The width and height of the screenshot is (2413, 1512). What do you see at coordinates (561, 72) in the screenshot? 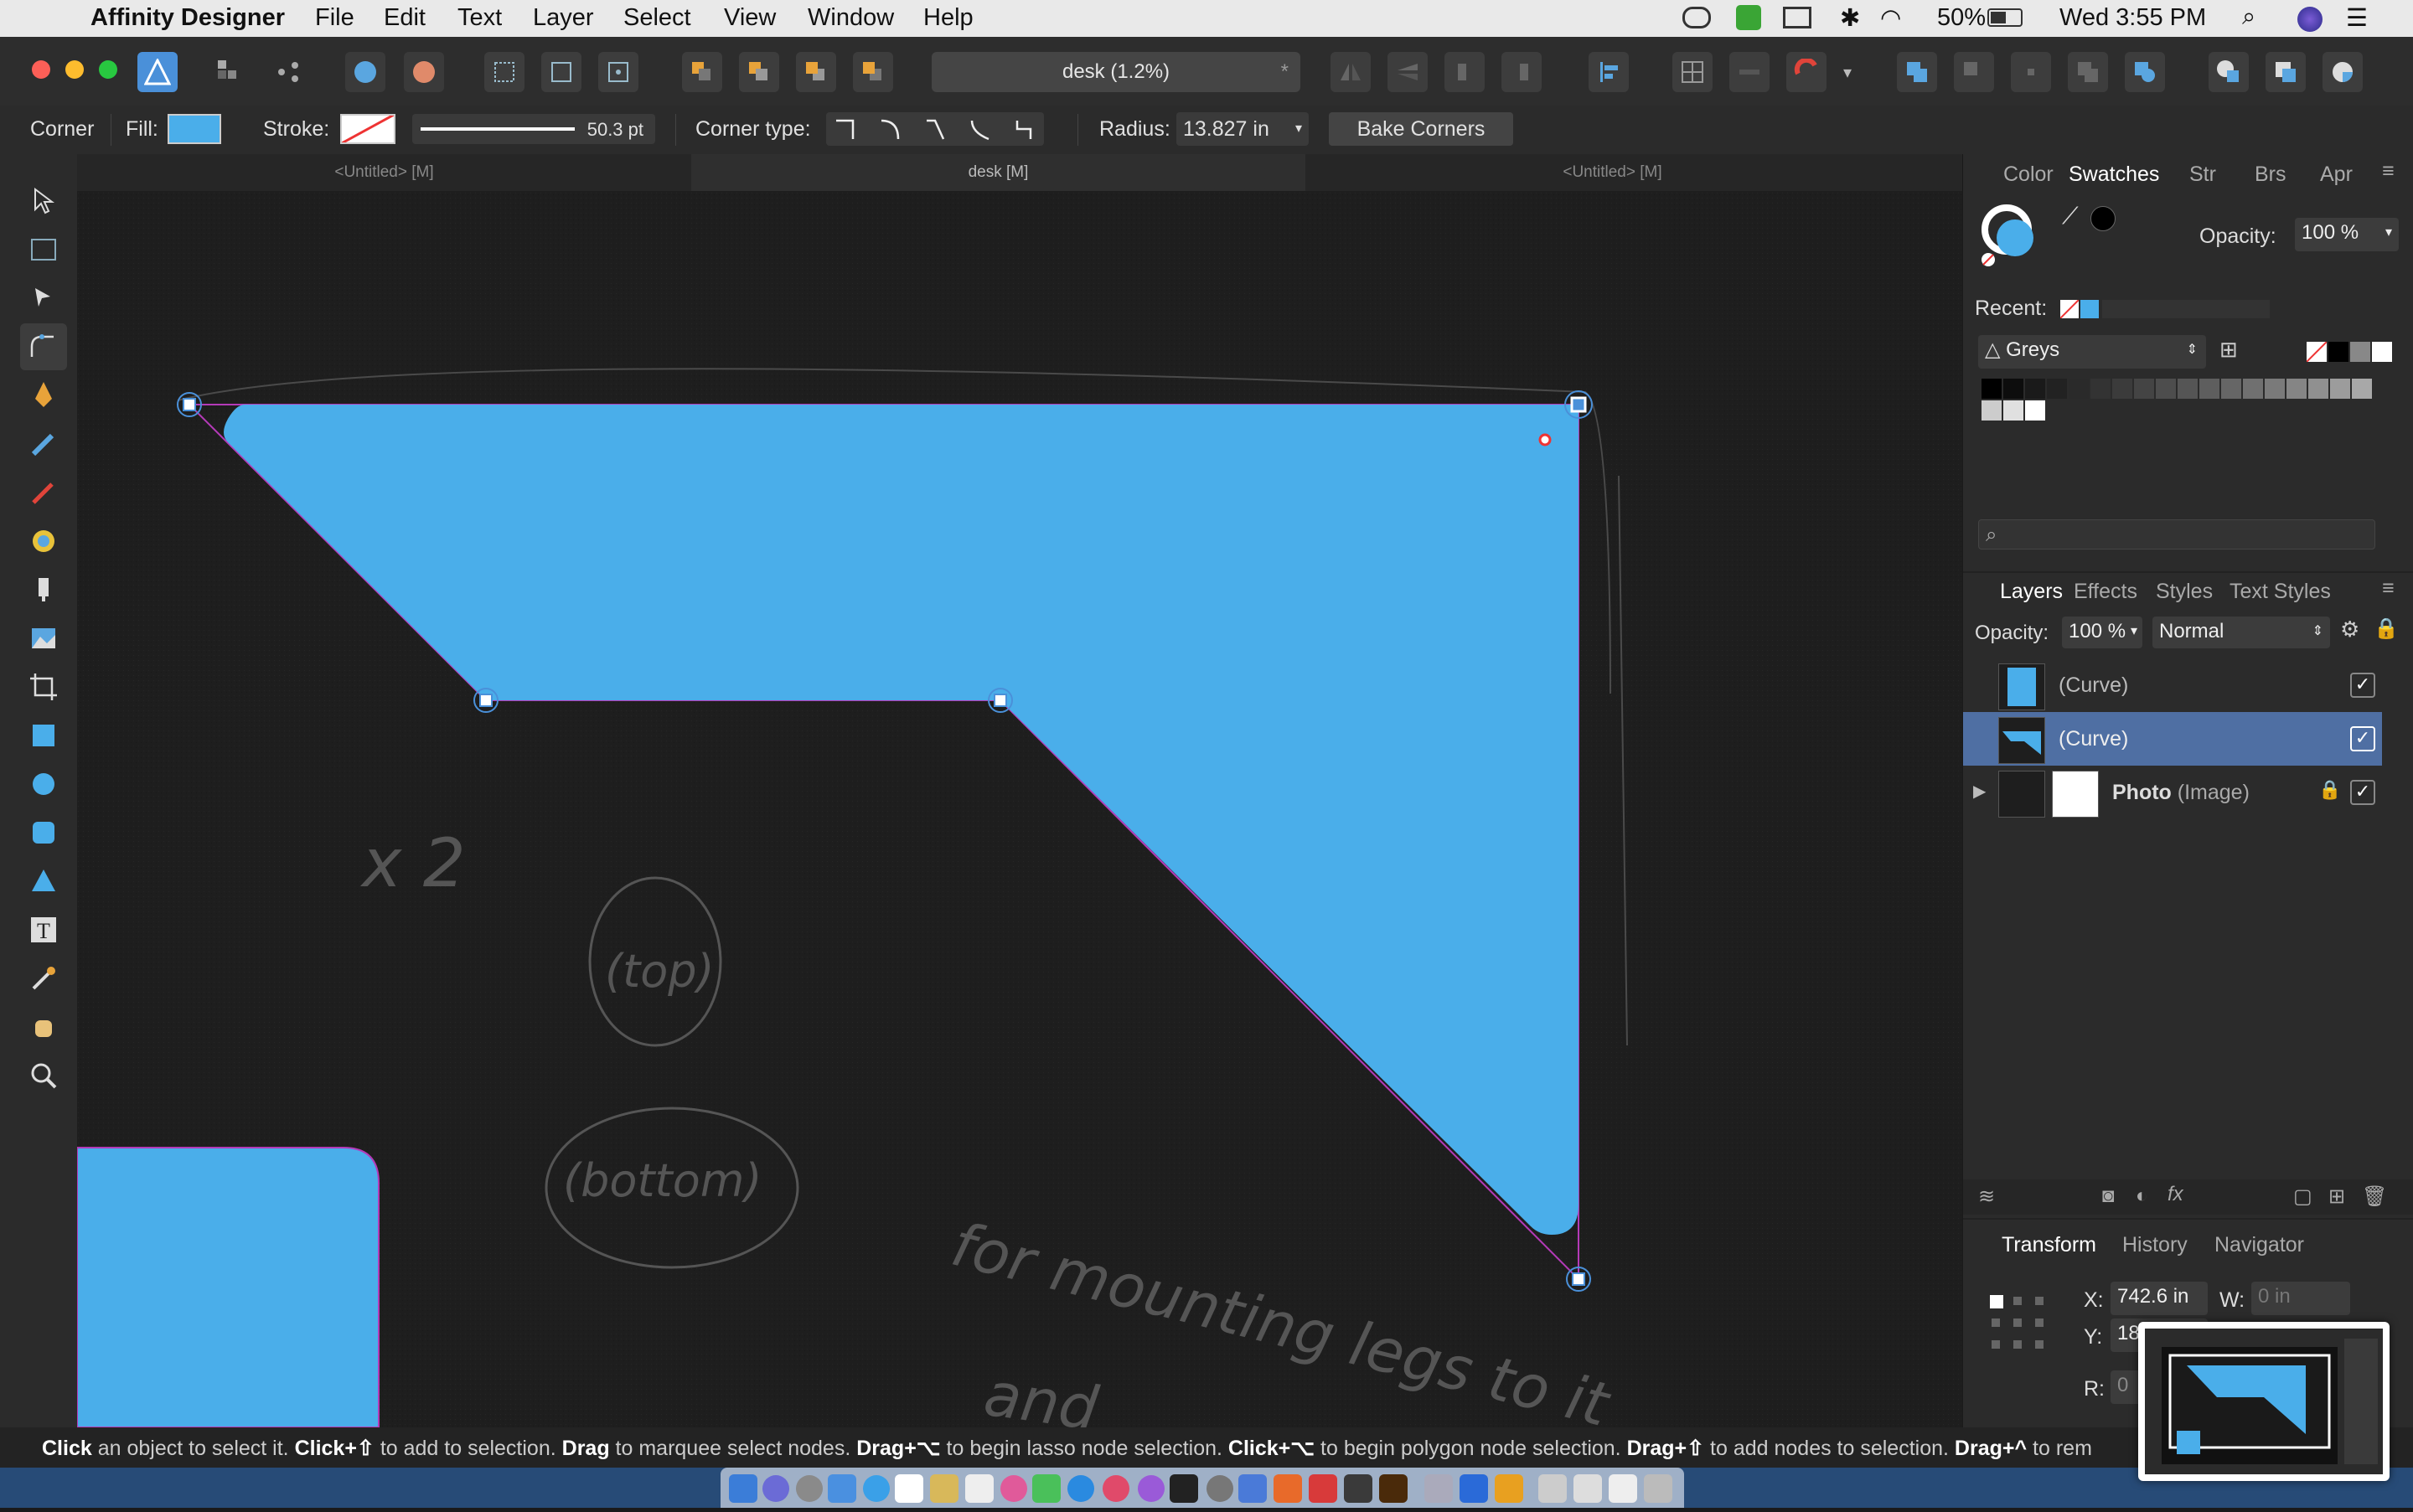
I see `transform-objects-icon` at bounding box center [561, 72].